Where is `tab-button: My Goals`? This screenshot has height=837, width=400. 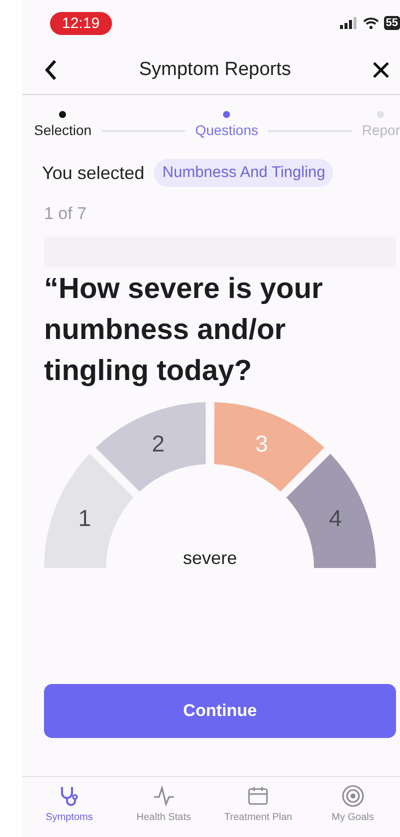
tab-button: My Goals is located at coordinates (353, 807).